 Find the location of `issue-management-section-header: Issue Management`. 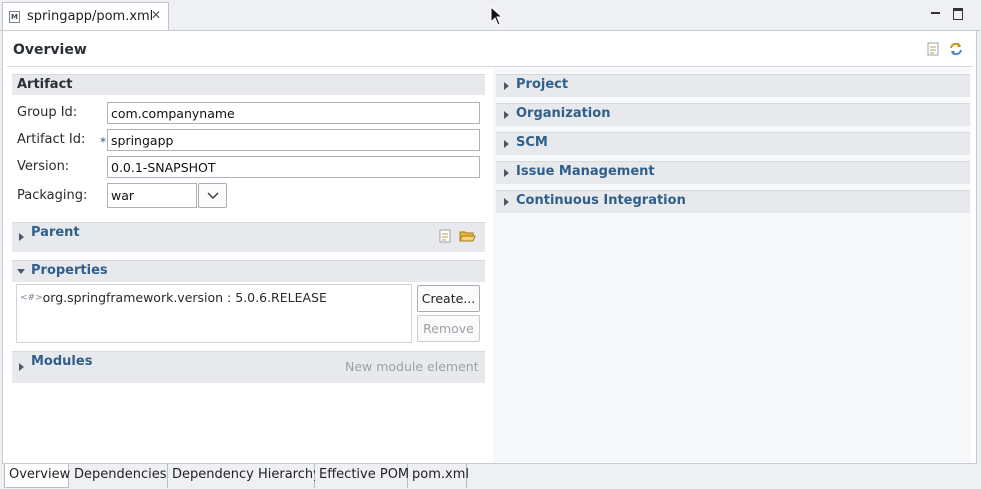

issue-management-section-header: Issue Management is located at coordinates (733, 172).